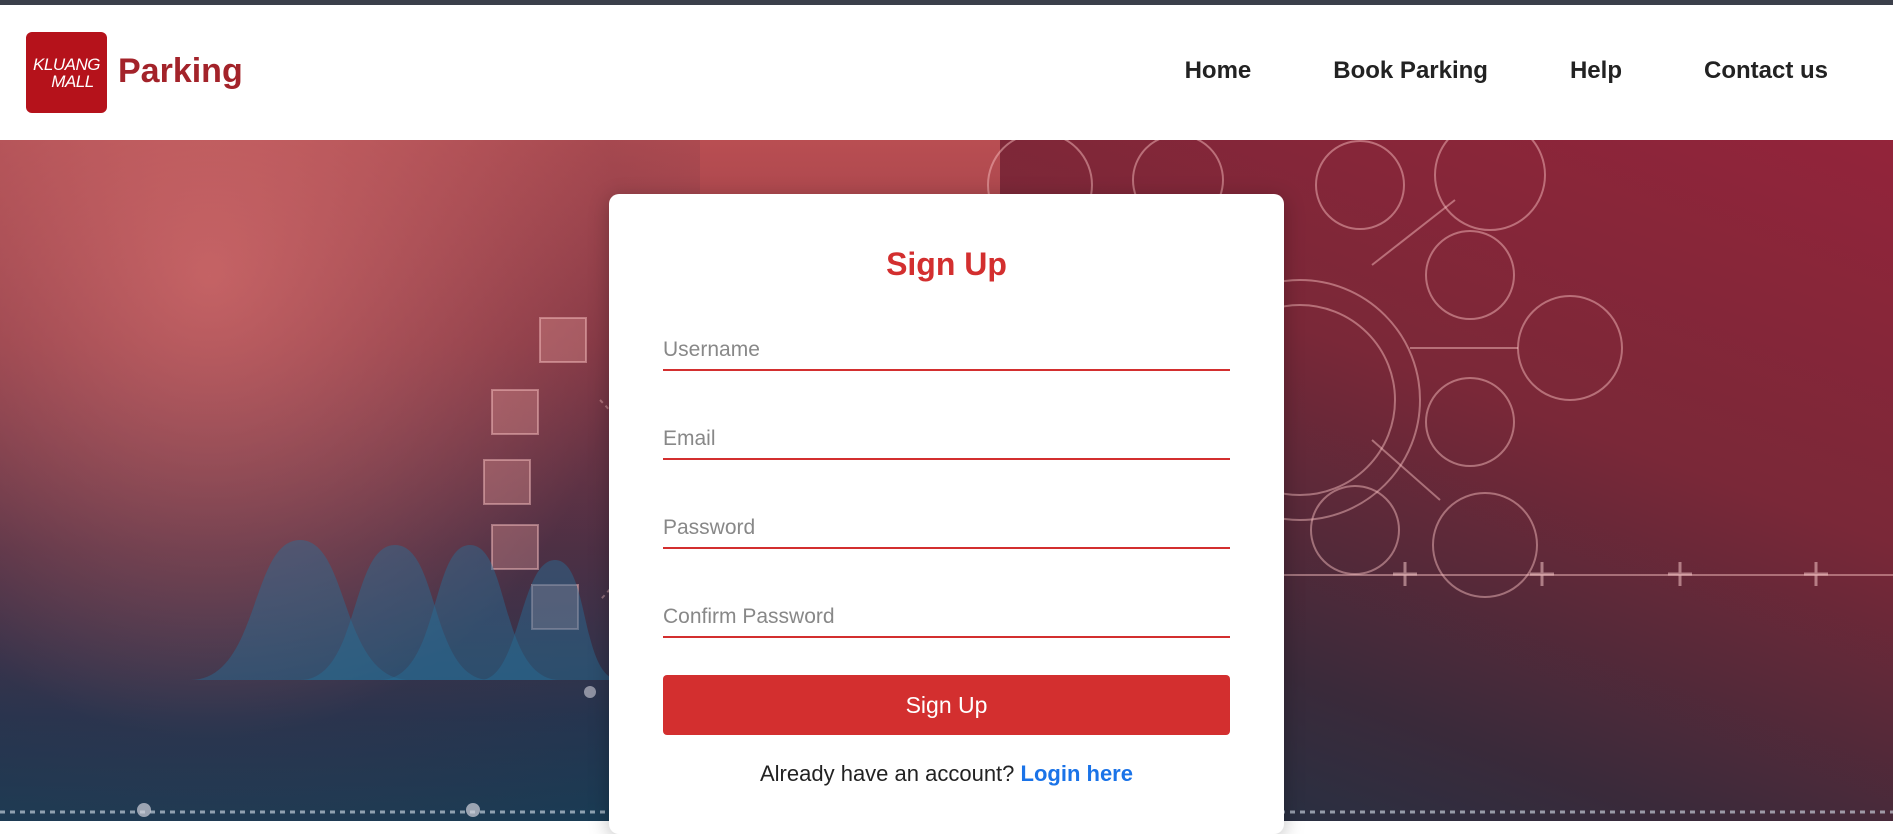  Describe the element at coordinates (1218, 71) in the screenshot. I see `nav-home: Home` at that location.